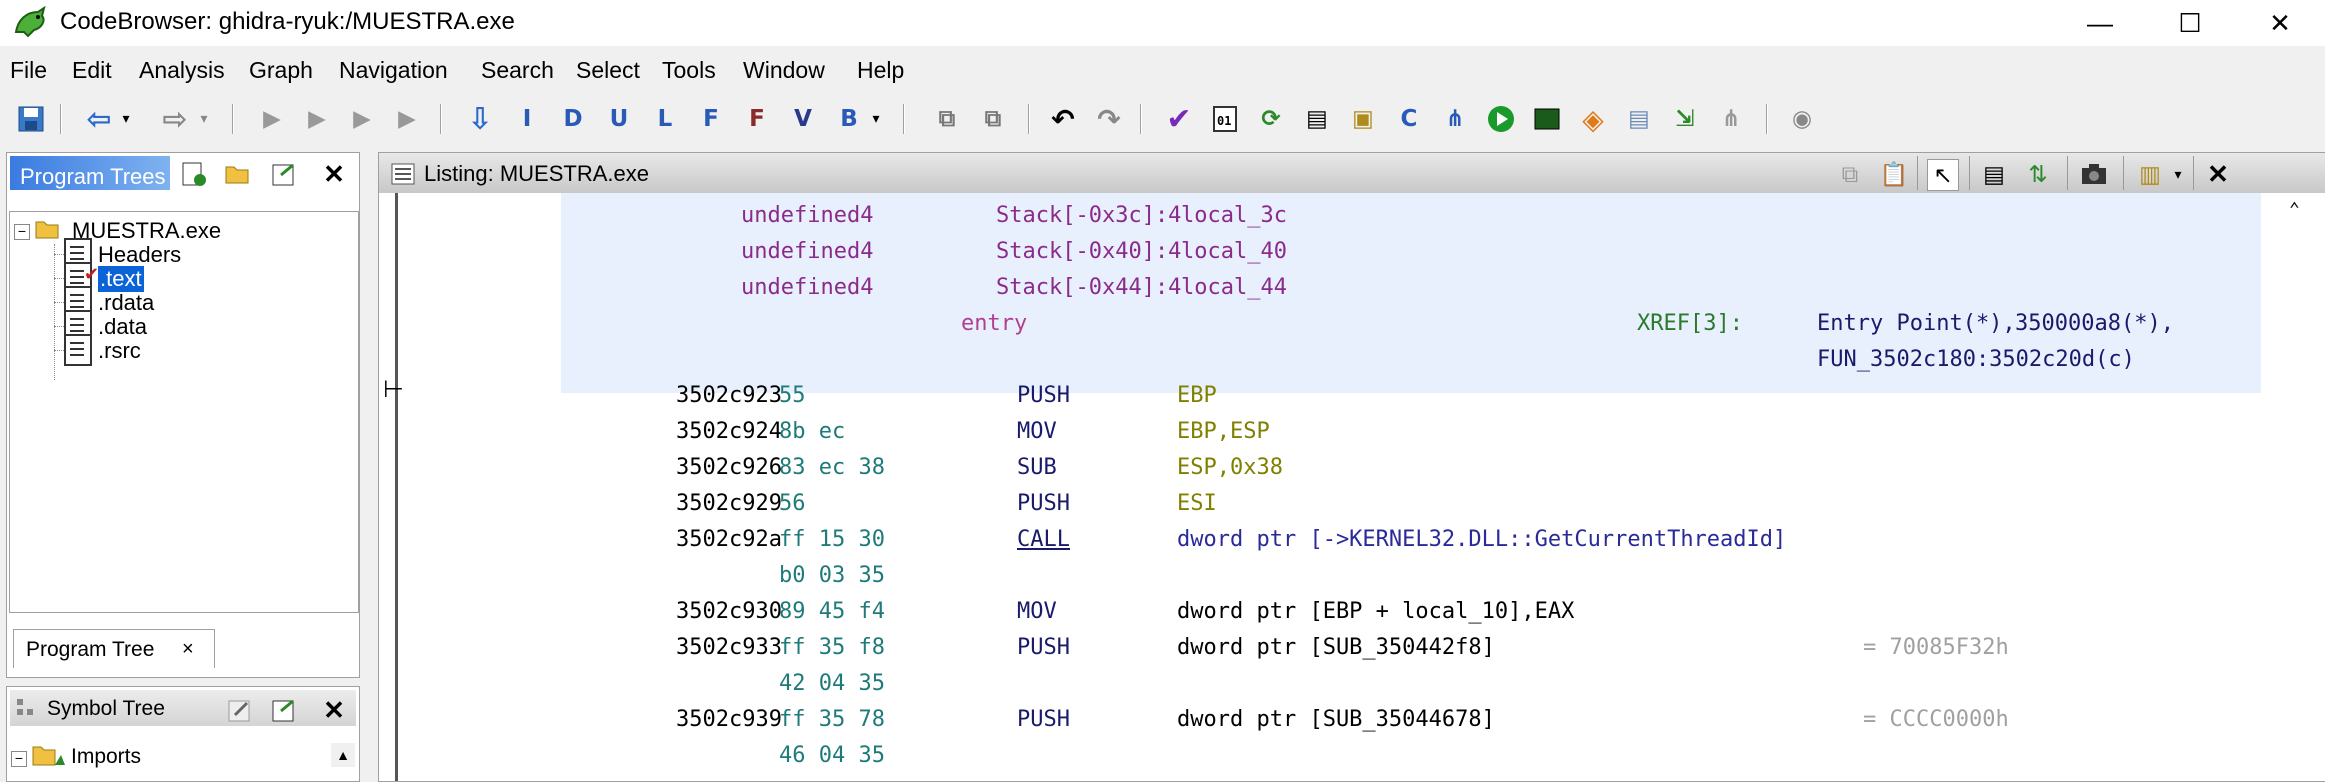  Describe the element at coordinates (880, 70) in the screenshot. I see `menu-help: Help` at that location.